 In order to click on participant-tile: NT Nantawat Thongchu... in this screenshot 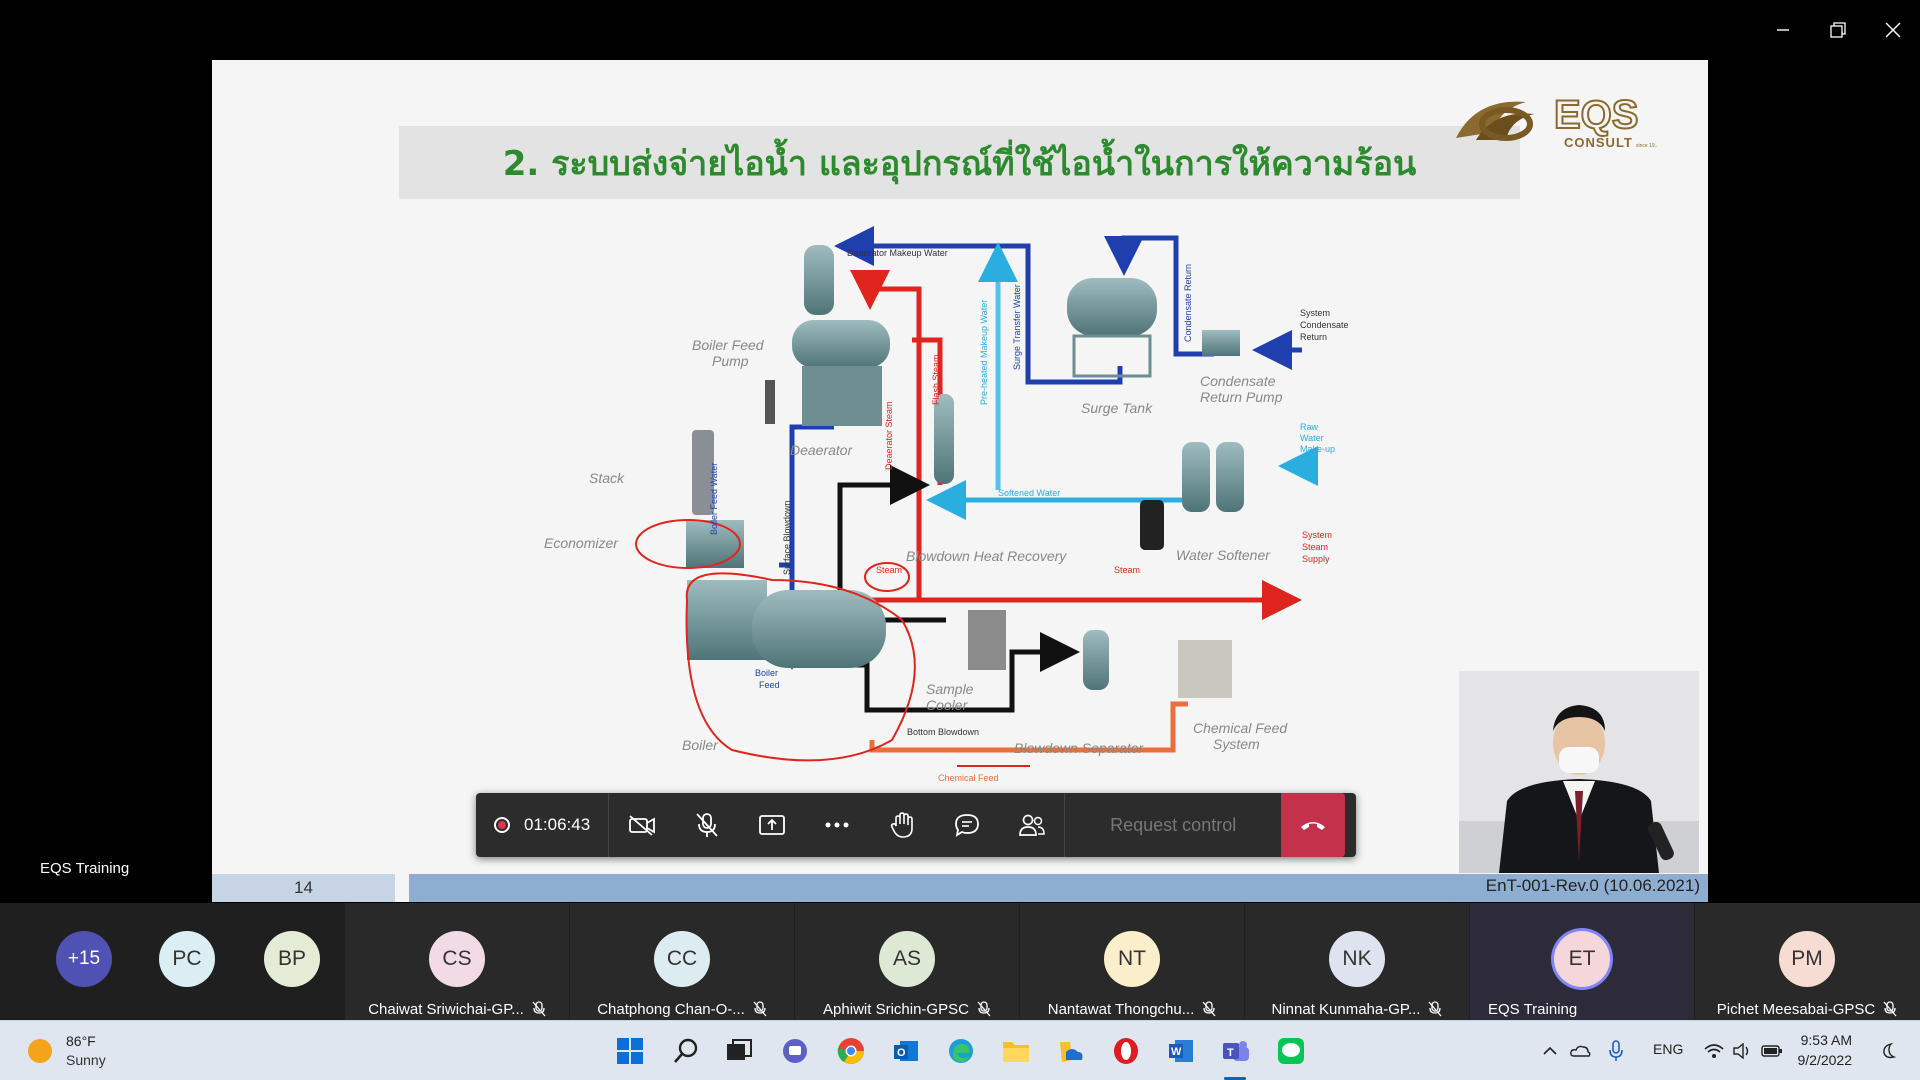, I will do `click(1132, 961)`.